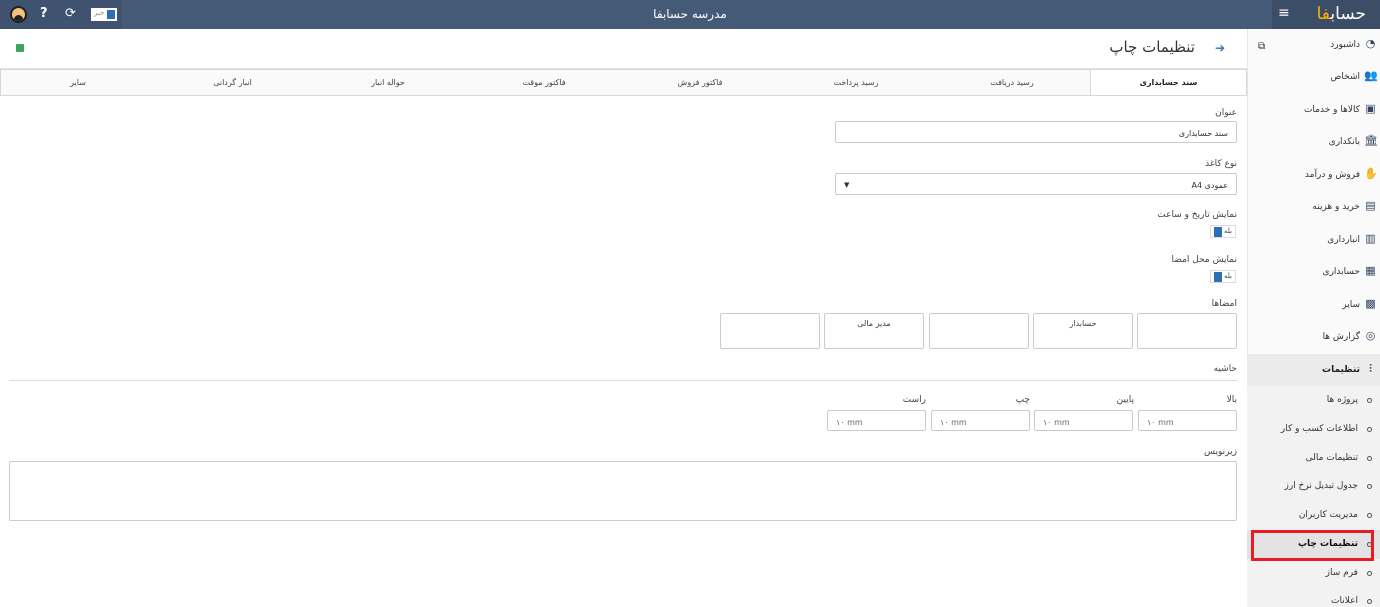  What do you see at coordinates (1313, 77) in the screenshot?
I see `sidebar-item-people: 👥 اشخاص` at bounding box center [1313, 77].